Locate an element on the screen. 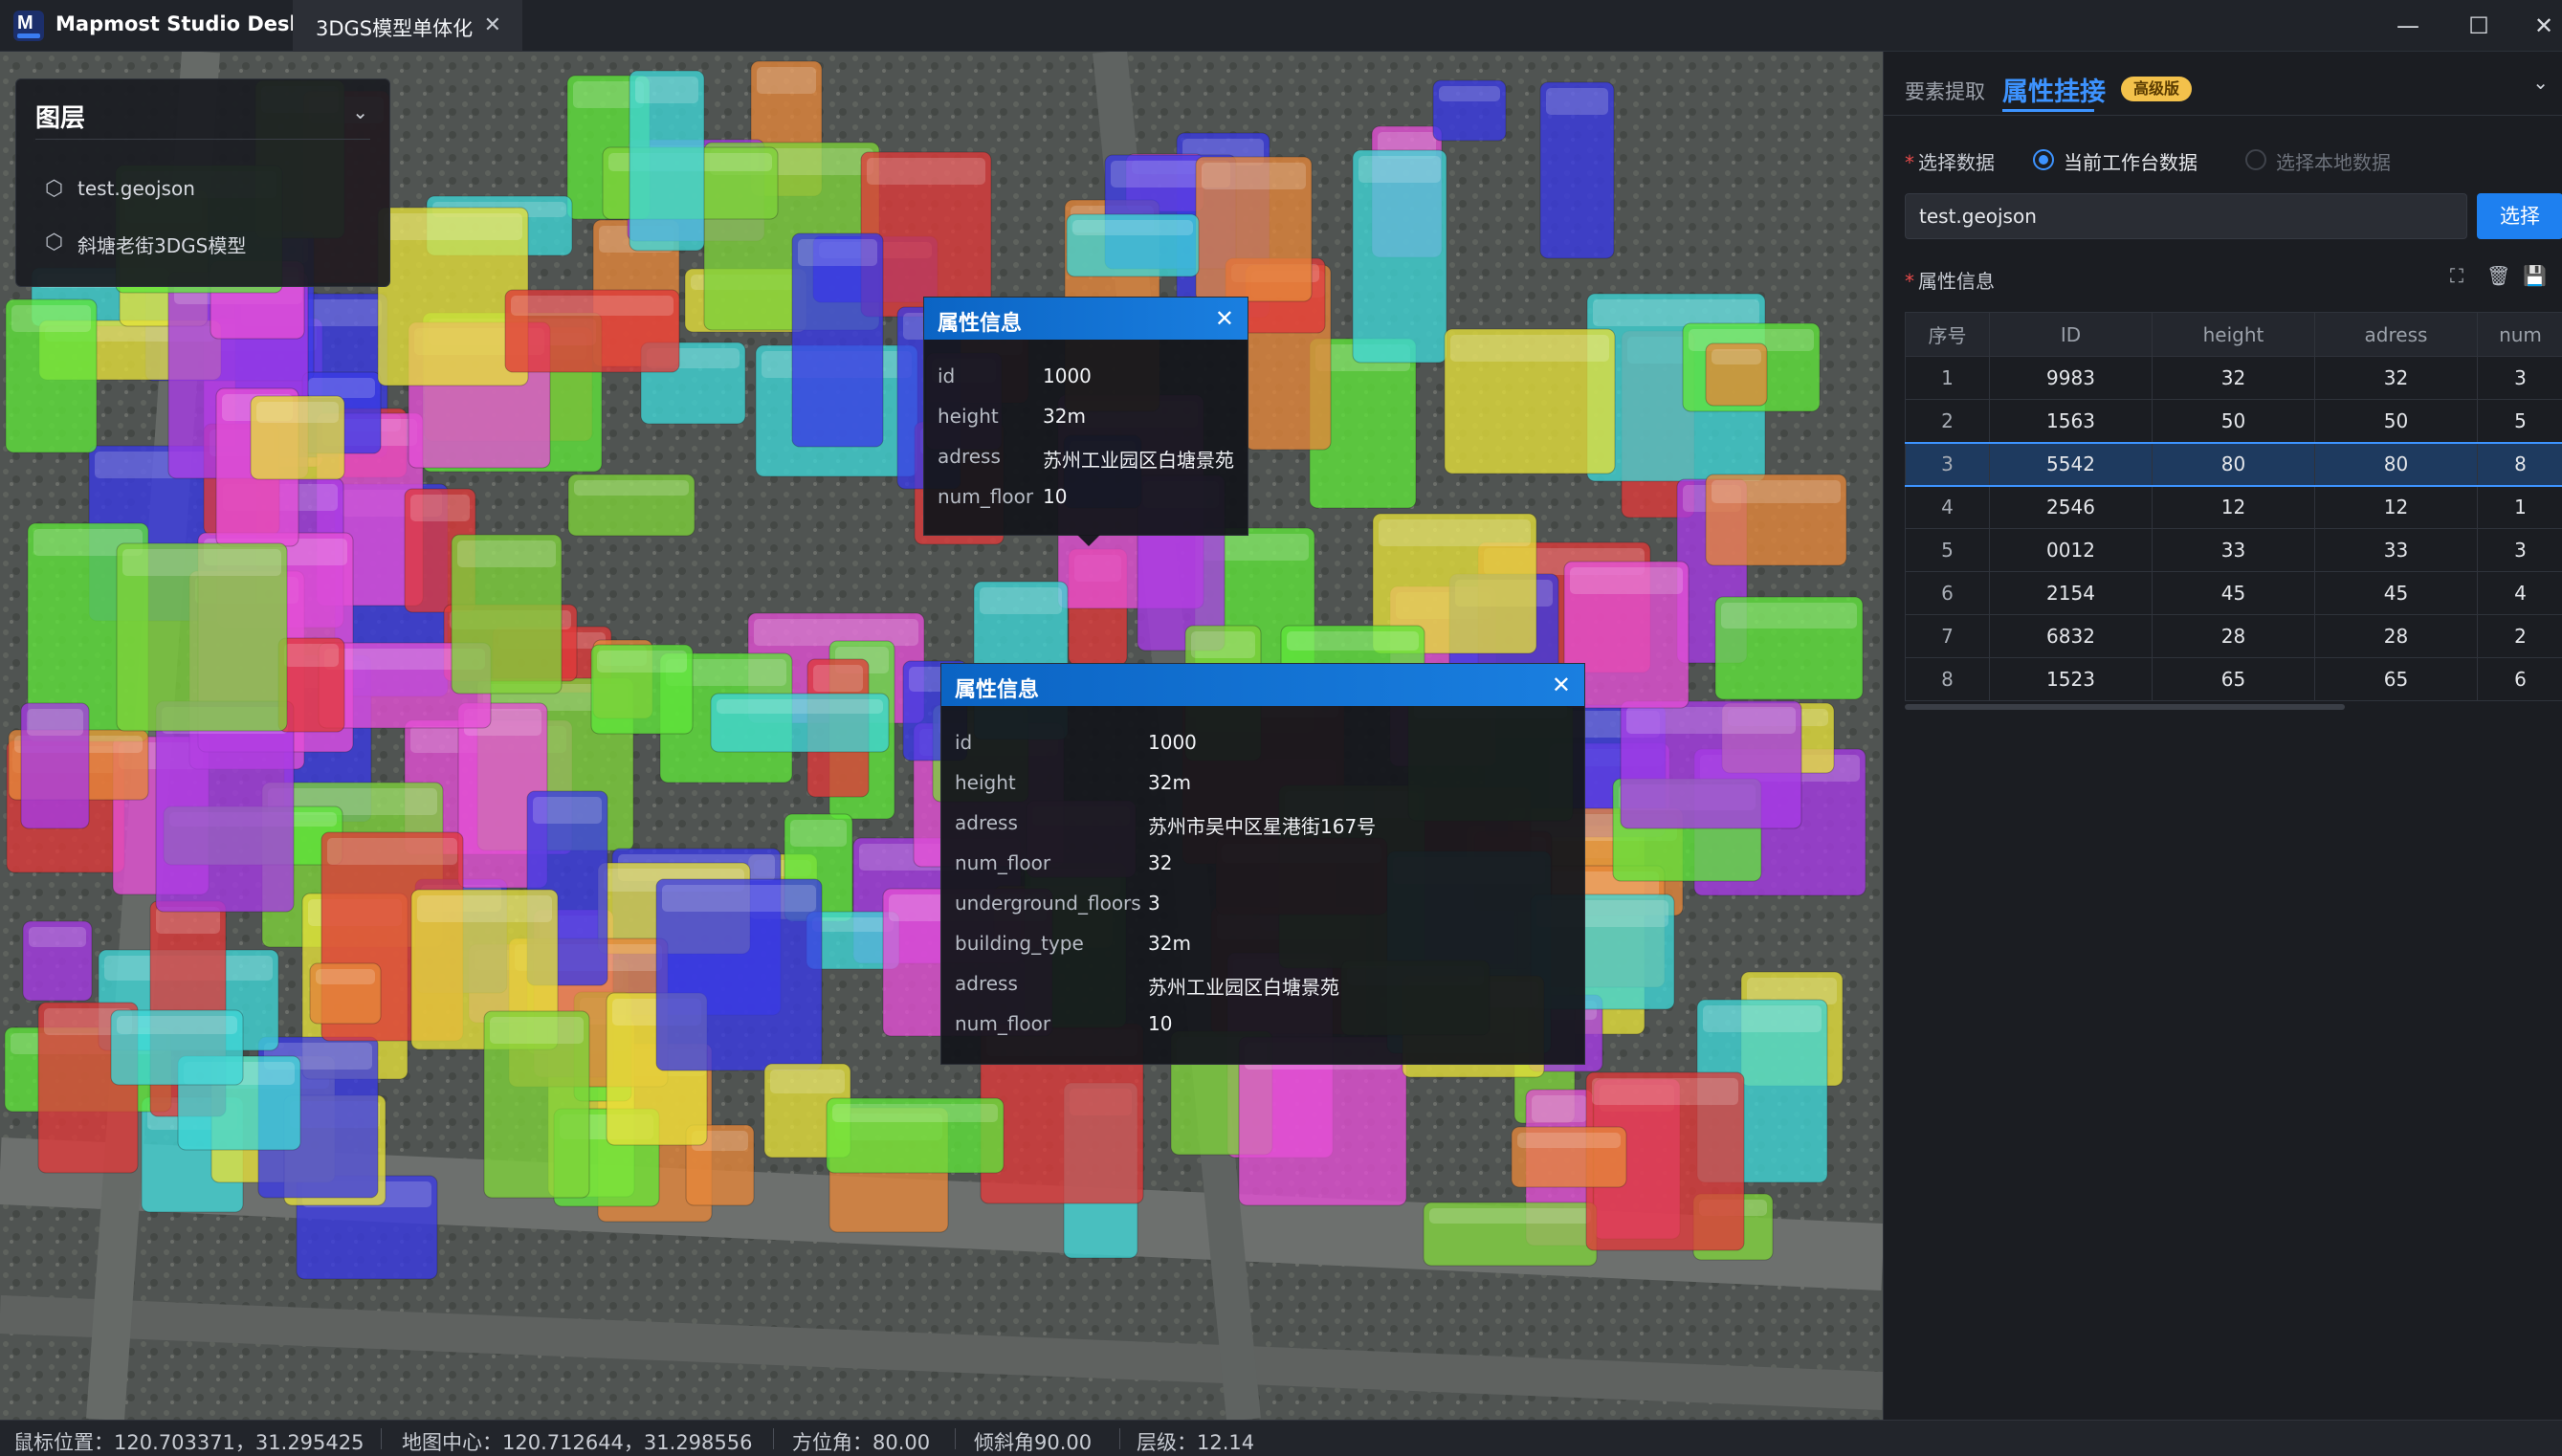 Image resolution: width=2562 pixels, height=1456 pixels. save-icon: 💾 is located at coordinates (2535, 275).